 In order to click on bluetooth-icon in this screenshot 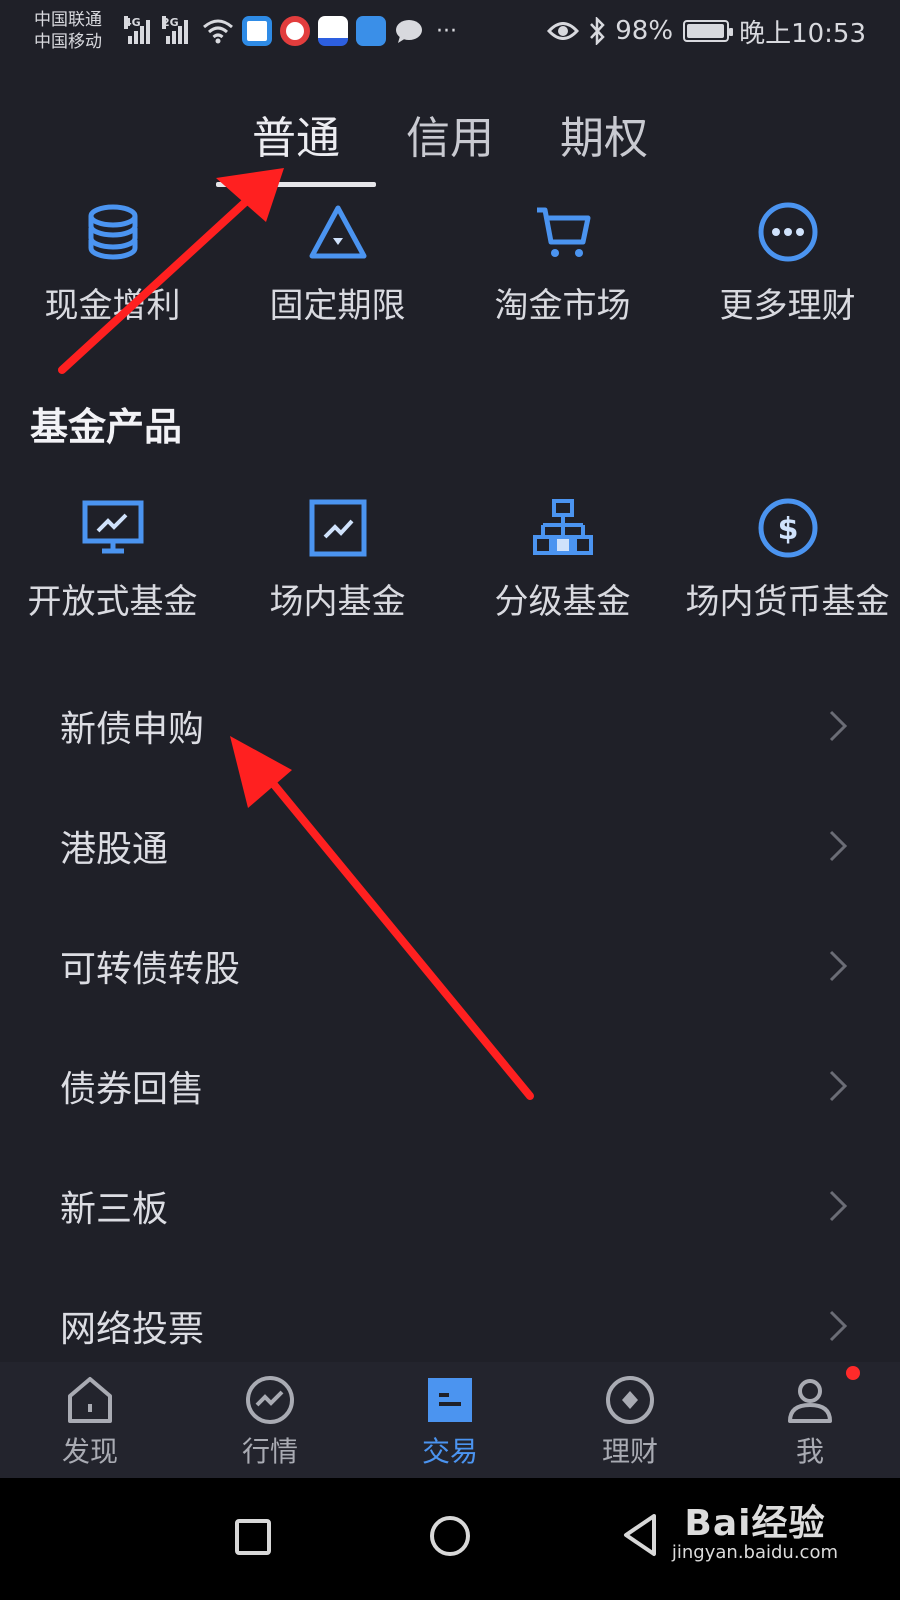, I will do `click(597, 31)`.